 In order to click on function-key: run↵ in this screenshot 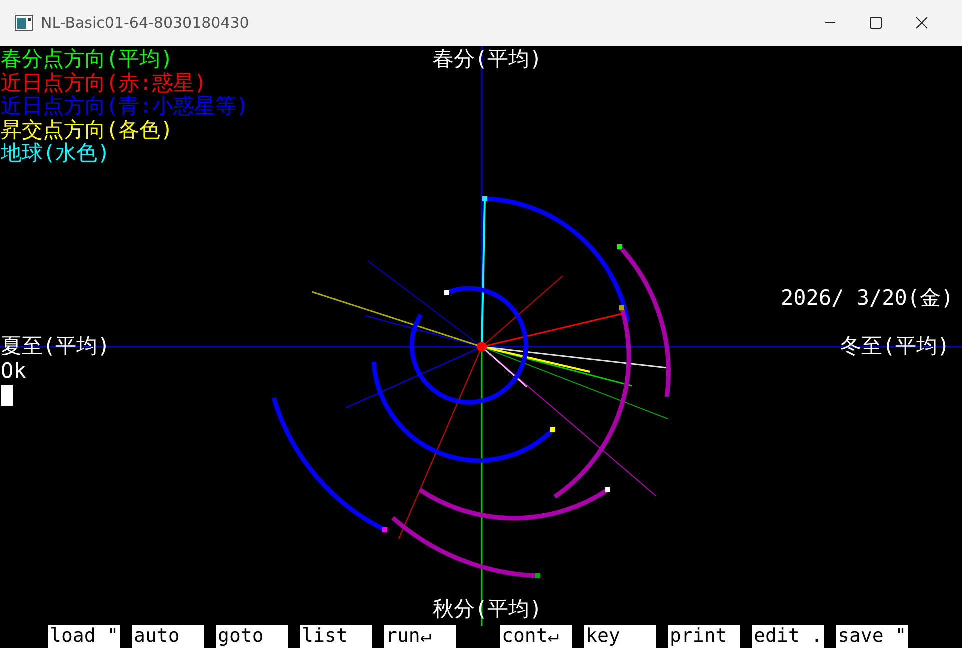, I will do `click(420, 636)`.